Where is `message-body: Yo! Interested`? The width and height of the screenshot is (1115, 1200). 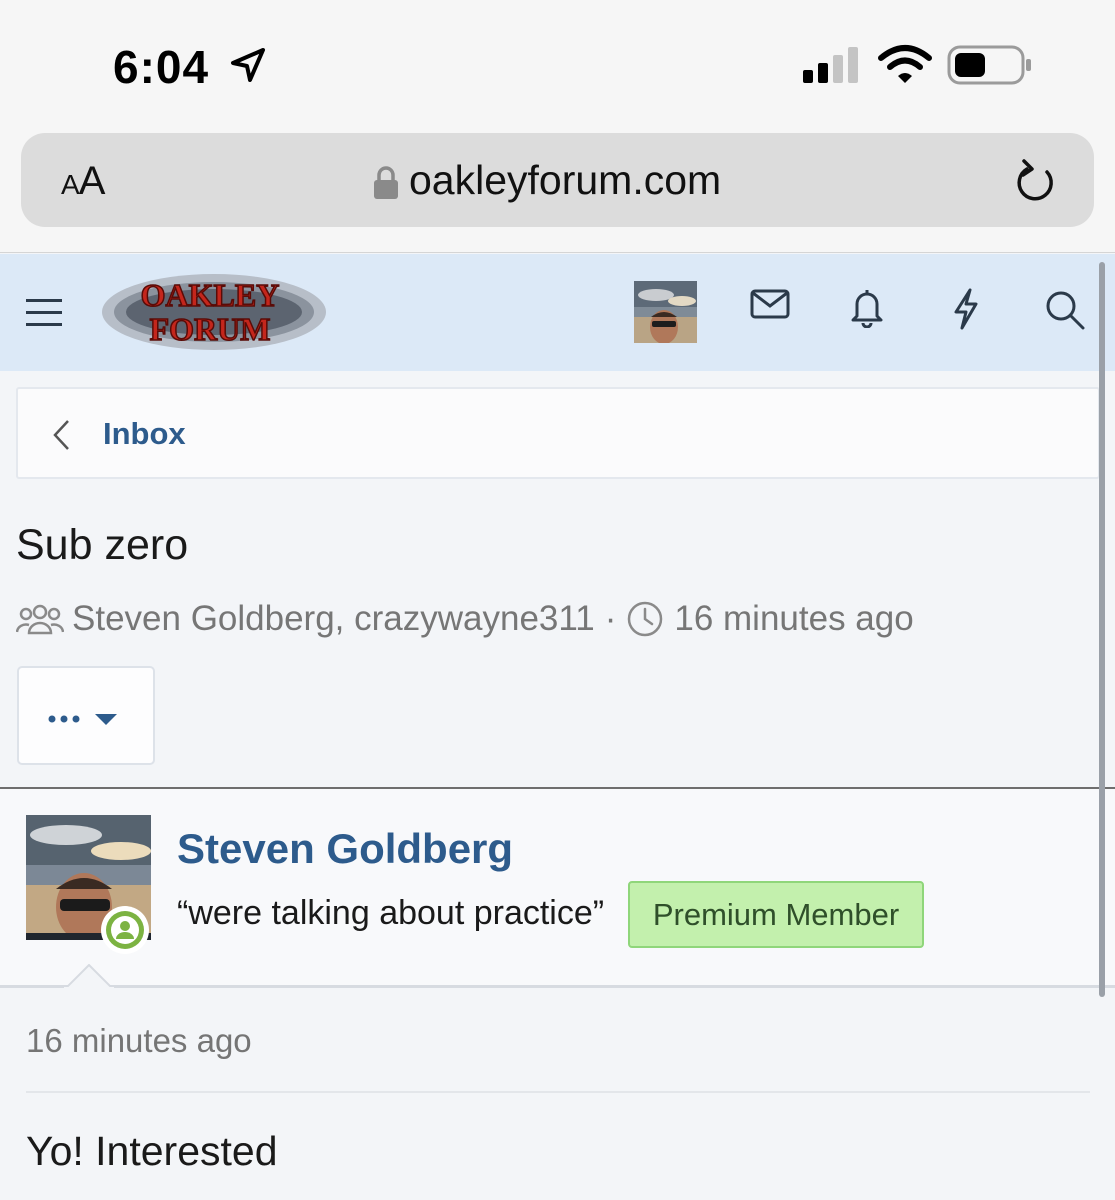
message-body: Yo! Interested is located at coordinates (152, 1151).